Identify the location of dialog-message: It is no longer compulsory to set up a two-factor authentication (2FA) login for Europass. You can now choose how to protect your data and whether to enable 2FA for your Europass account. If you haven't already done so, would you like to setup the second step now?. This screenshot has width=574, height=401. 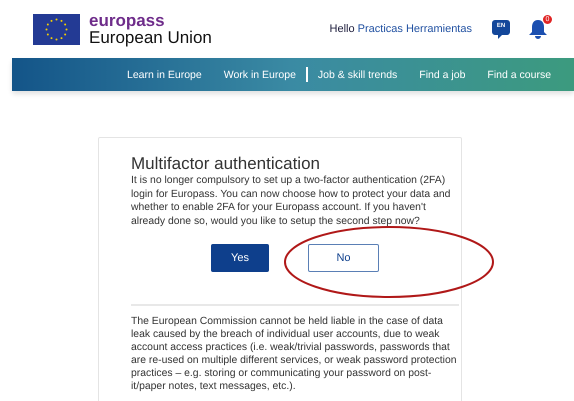
(291, 201).